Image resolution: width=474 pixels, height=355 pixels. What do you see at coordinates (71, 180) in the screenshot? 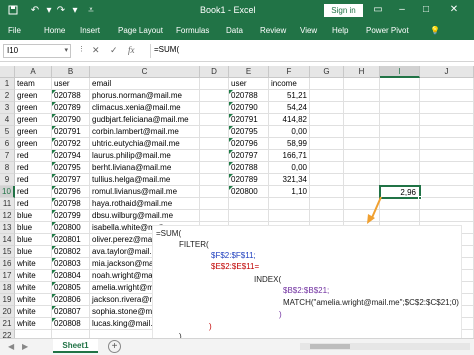
I see `user-cell: 020797` at bounding box center [71, 180].